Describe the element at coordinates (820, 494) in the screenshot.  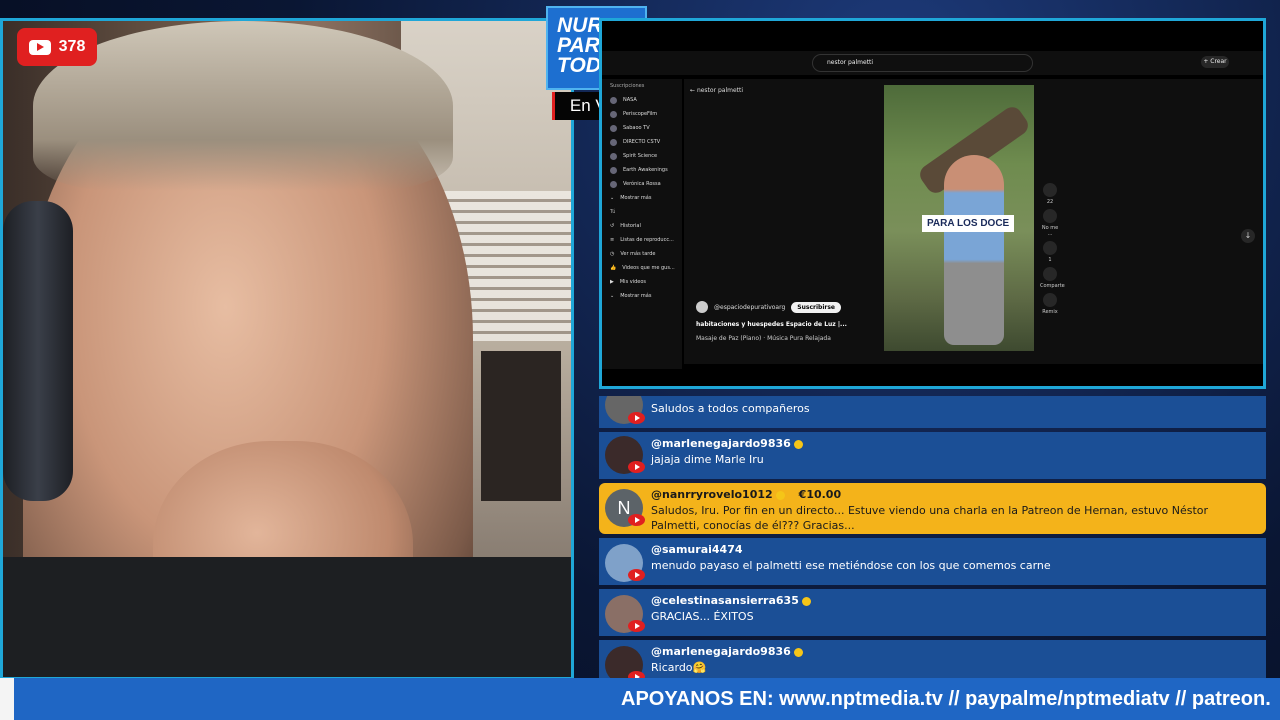
I see `superchat-amount: €10.00` at that location.